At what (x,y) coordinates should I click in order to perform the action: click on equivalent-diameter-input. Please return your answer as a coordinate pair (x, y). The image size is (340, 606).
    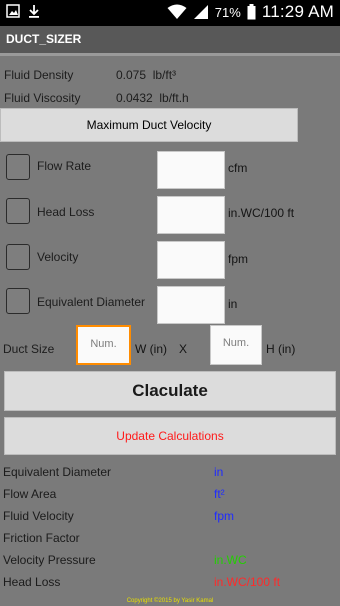
    Looking at the image, I should click on (191, 305).